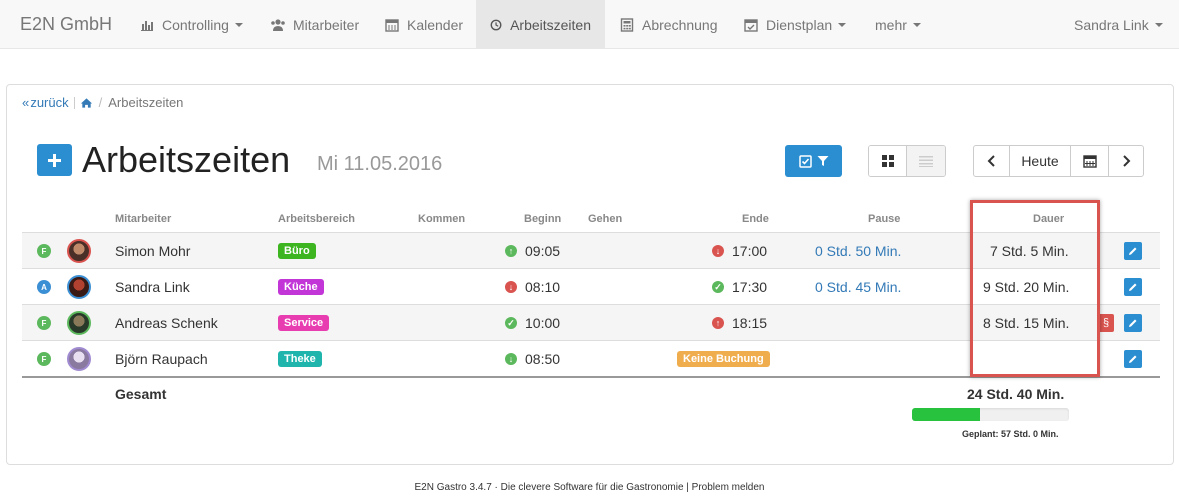 The width and height of the screenshot is (1179, 498). I want to click on nav-mehr: mehr, so click(898, 24).